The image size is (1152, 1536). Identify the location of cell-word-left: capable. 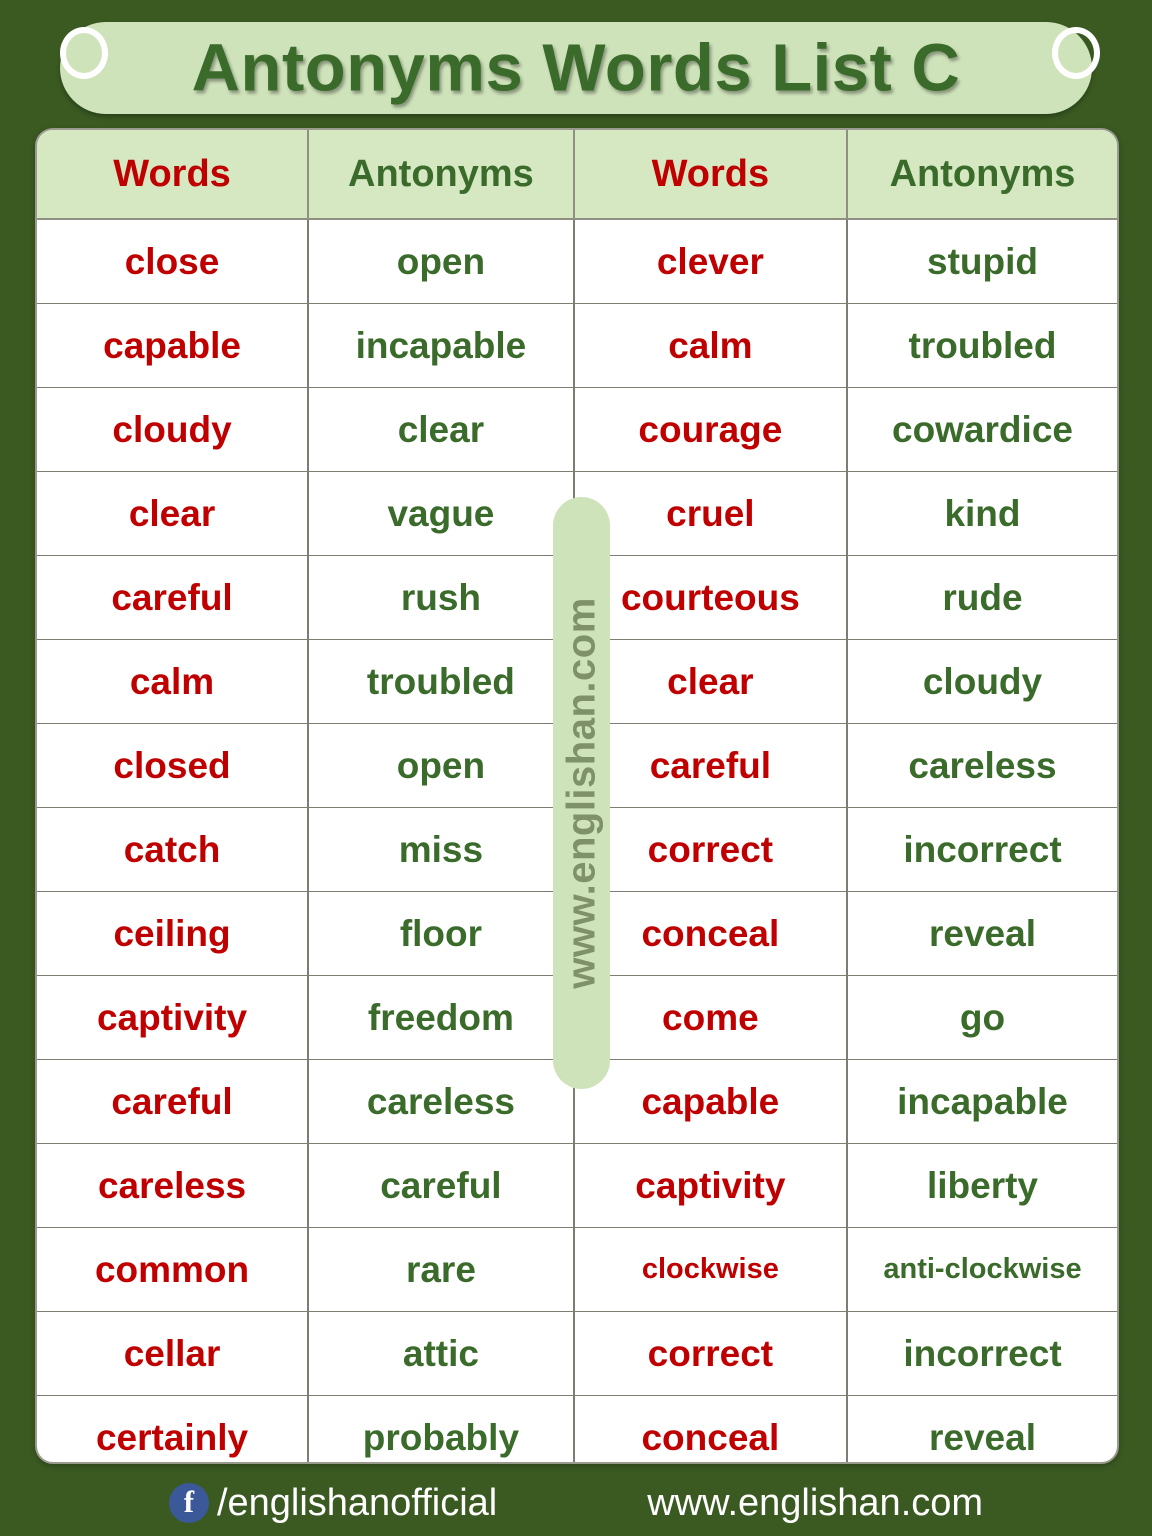
(173, 345).